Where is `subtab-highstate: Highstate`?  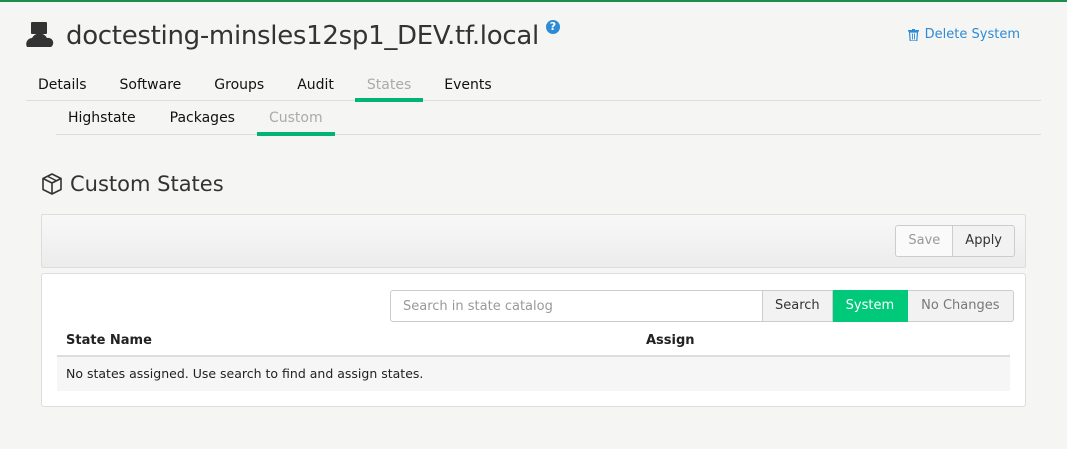
subtab-highstate: Highstate is located at coordinates (102, 119).